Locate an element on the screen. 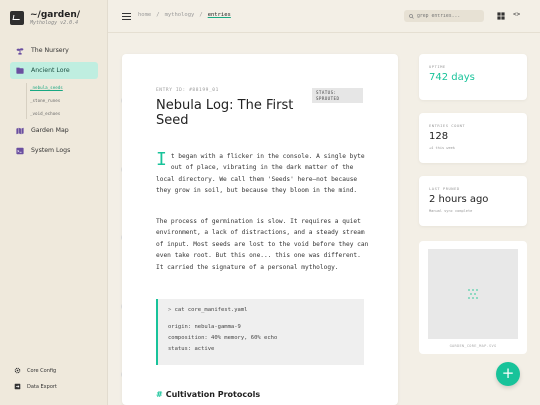 The image size is (540, 405). grid-view-icon is located at coordinates (501, 16).